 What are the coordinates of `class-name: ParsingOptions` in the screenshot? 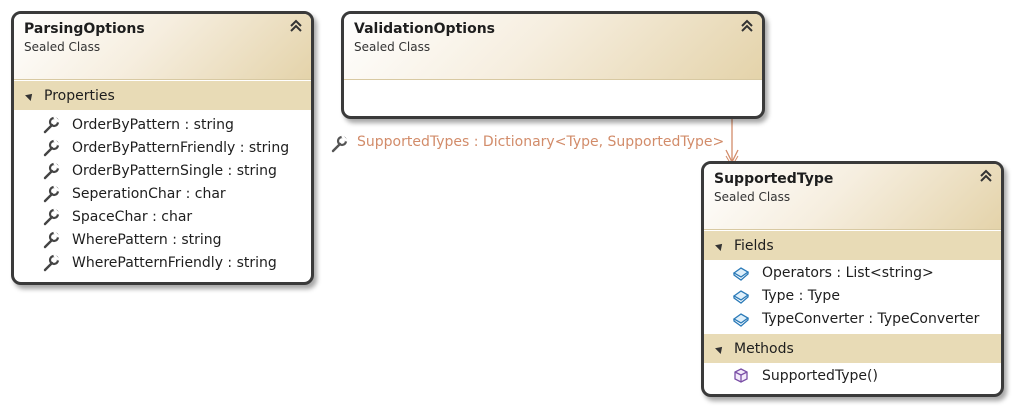 It's located at (84, 29).